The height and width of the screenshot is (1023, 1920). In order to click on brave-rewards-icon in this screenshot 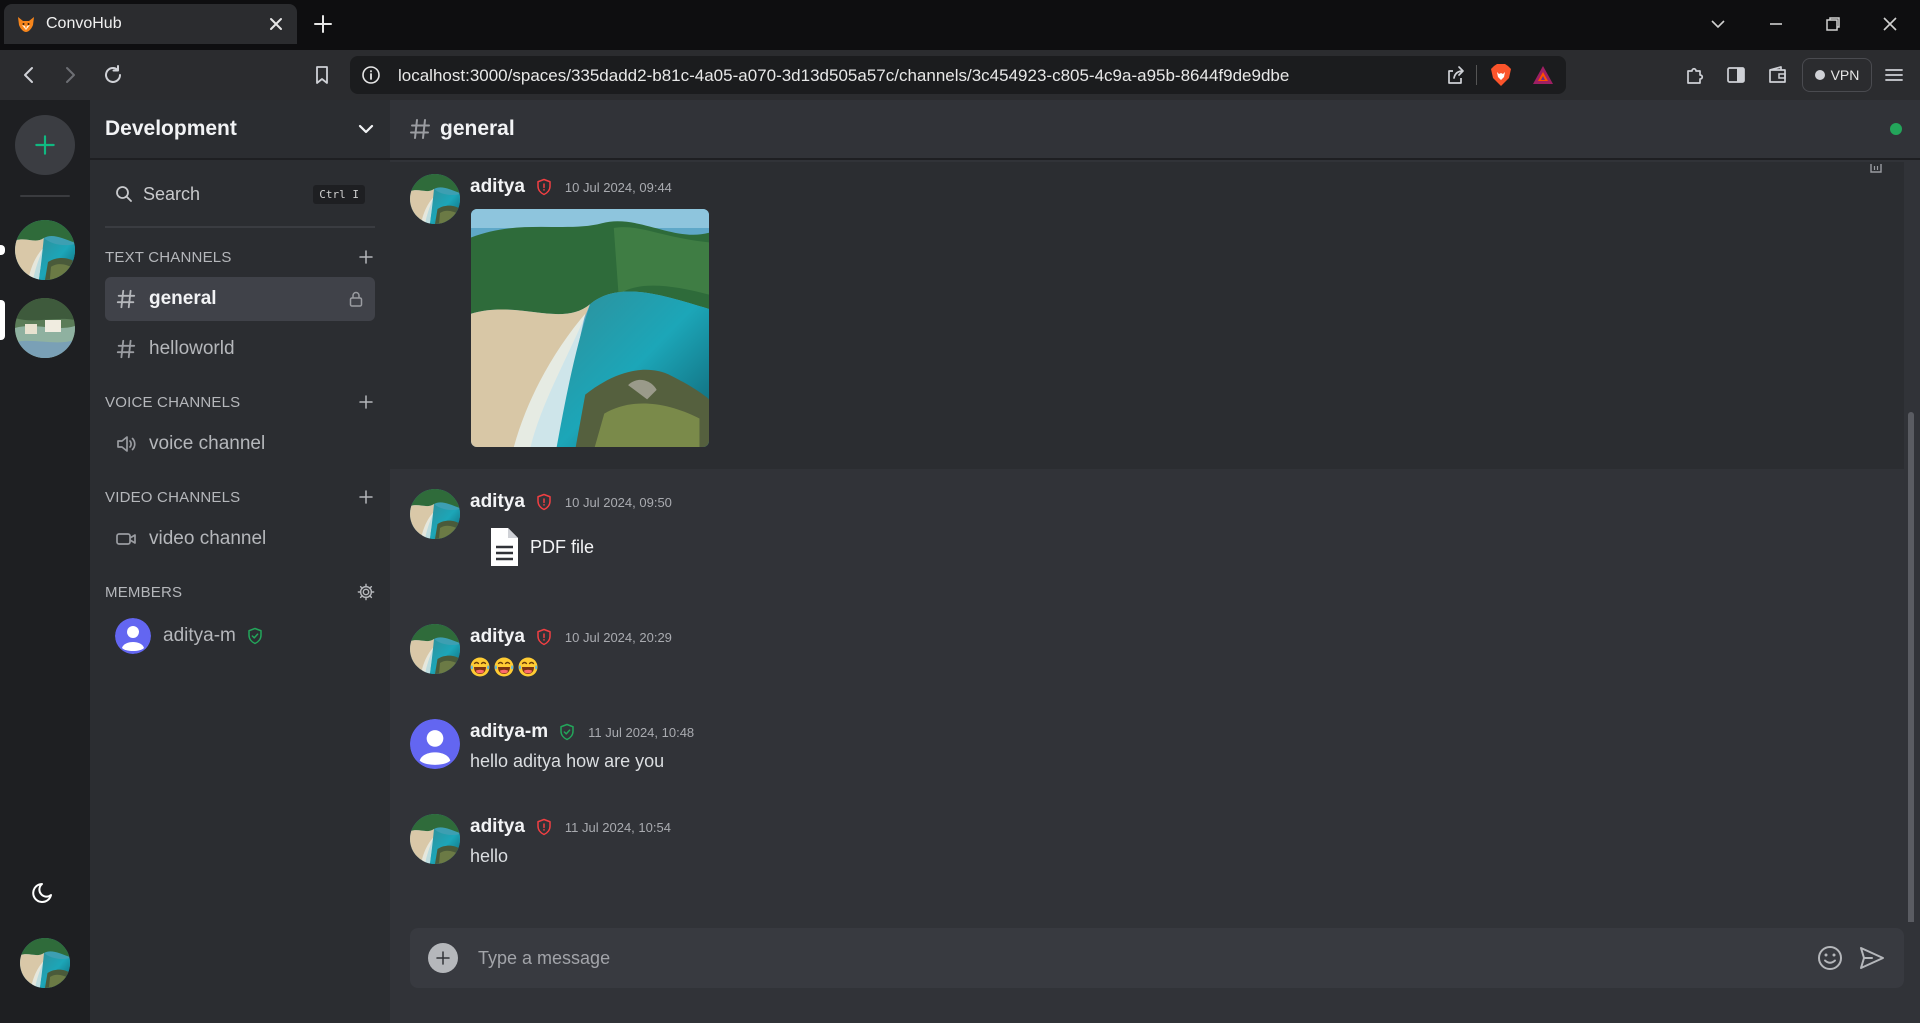, I will do `click(1543, 75)`.